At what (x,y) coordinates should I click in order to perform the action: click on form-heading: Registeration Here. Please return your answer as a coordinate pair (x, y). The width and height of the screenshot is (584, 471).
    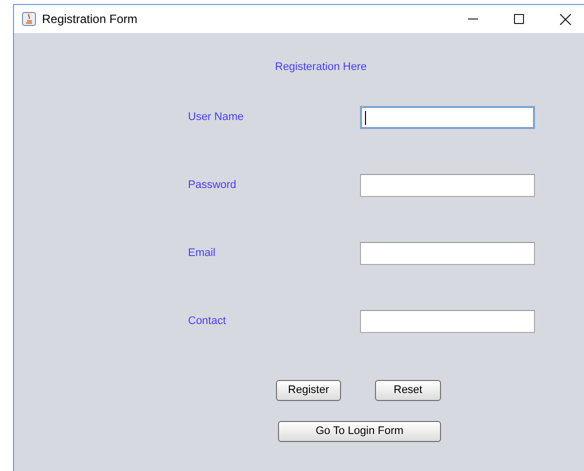
    Looking at the image, I should click on (321, 67).